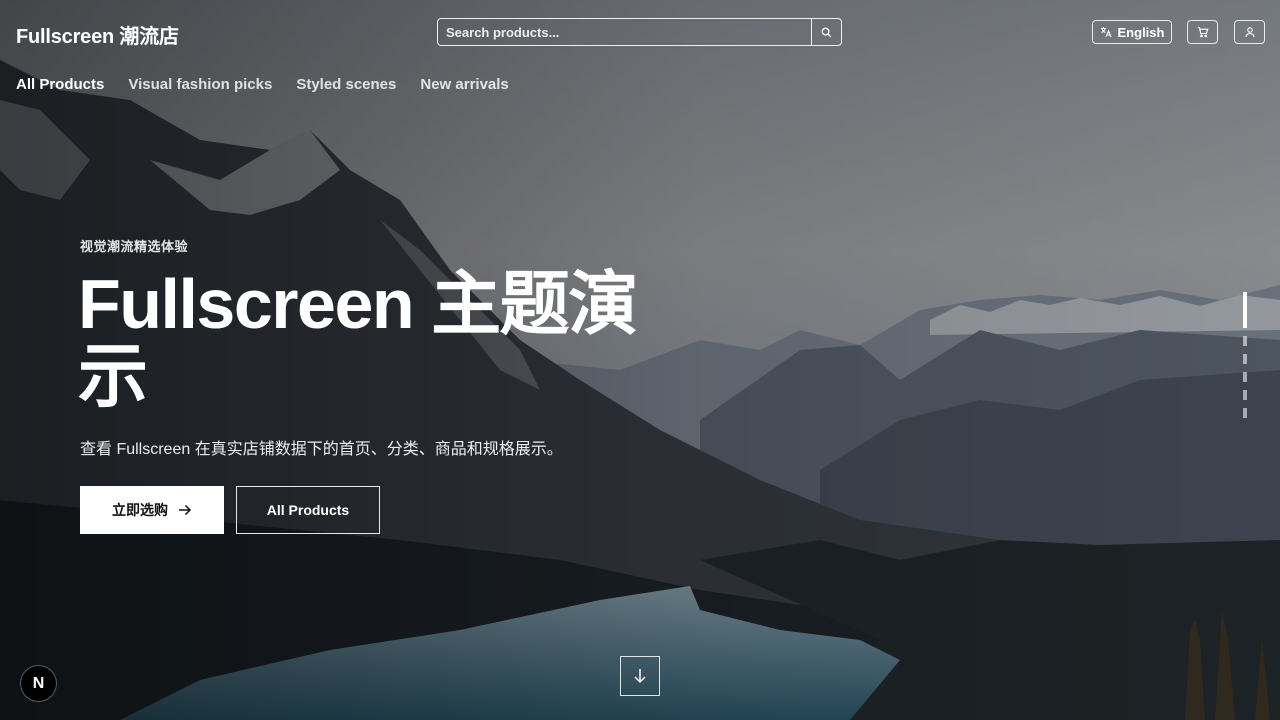  Describe the element at coordinates (38, 683) in the screenshot. I see `dev-tools-badge: N` at that location.